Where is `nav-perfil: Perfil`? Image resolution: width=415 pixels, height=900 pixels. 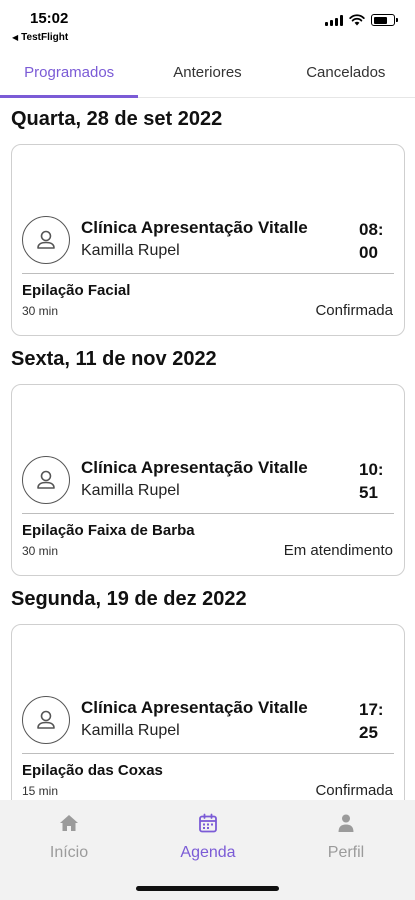
nav-perfil: Perfil is located at coordinates (346, 837).